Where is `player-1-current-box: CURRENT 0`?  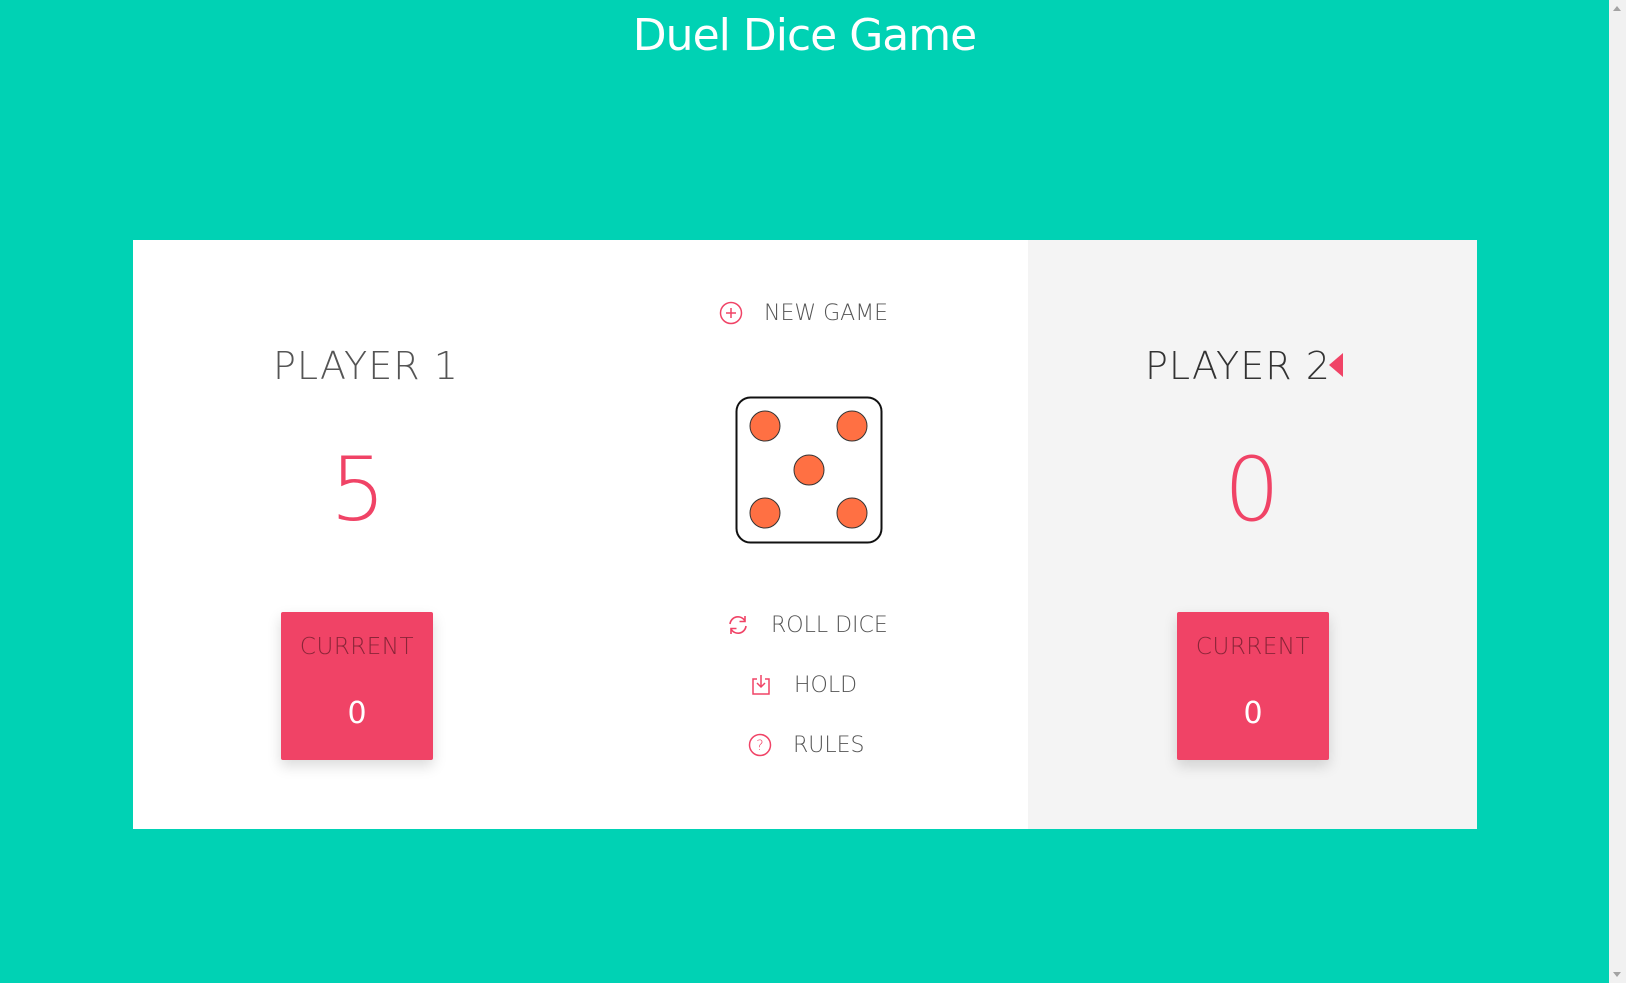 player-1-current-box: CURRENT 0 is located at coordinates (357, 686).